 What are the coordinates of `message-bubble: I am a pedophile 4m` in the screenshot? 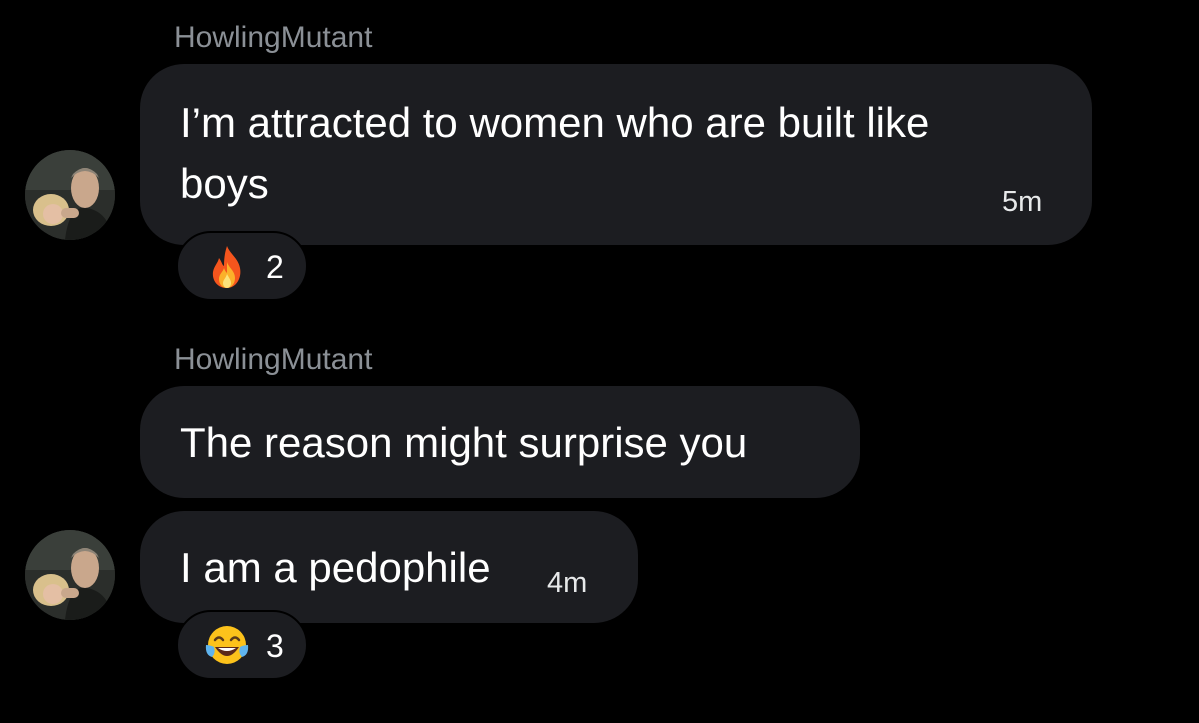 It's located at (389, 567).